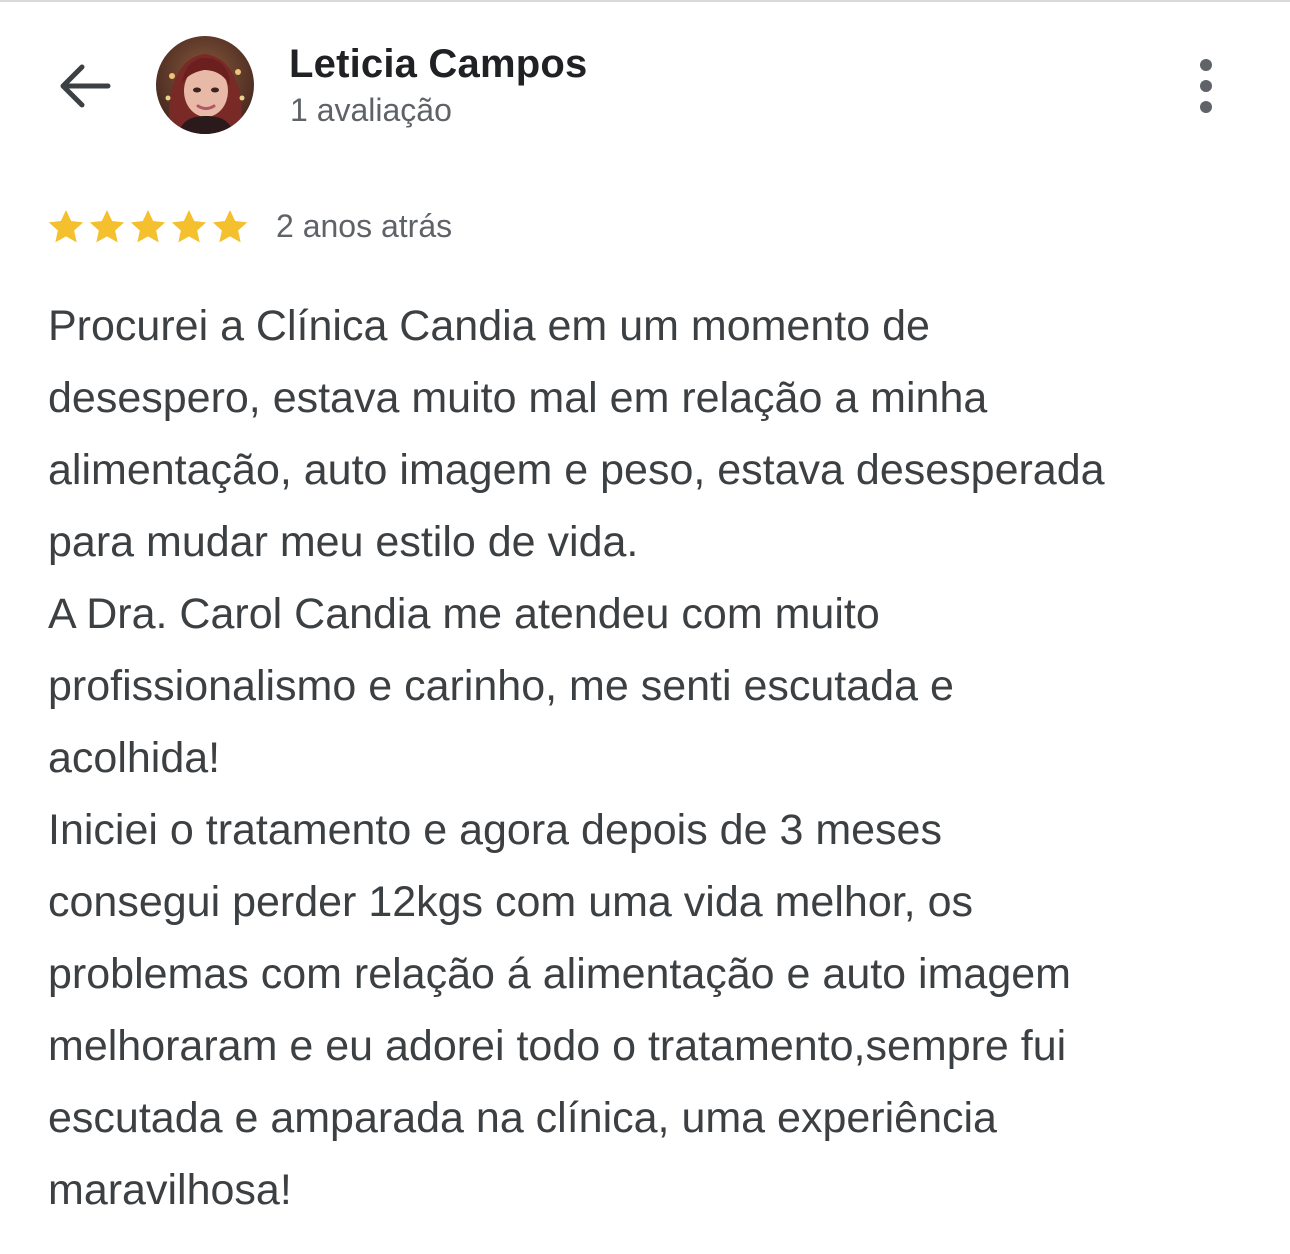 The image size is (1290, 1254). Describe the element at coordinates (343, 542) in the screenshot. I see `review-text-line: para mudar meu estilo de vida.` at that location.